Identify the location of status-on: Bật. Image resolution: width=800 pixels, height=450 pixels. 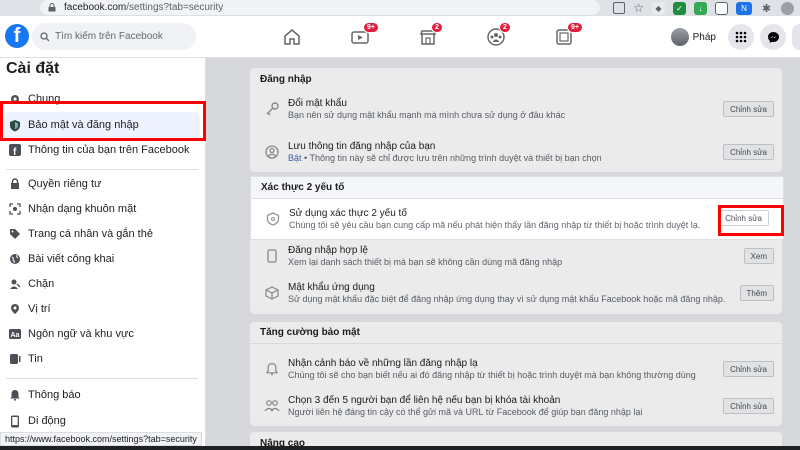
(295, 157).